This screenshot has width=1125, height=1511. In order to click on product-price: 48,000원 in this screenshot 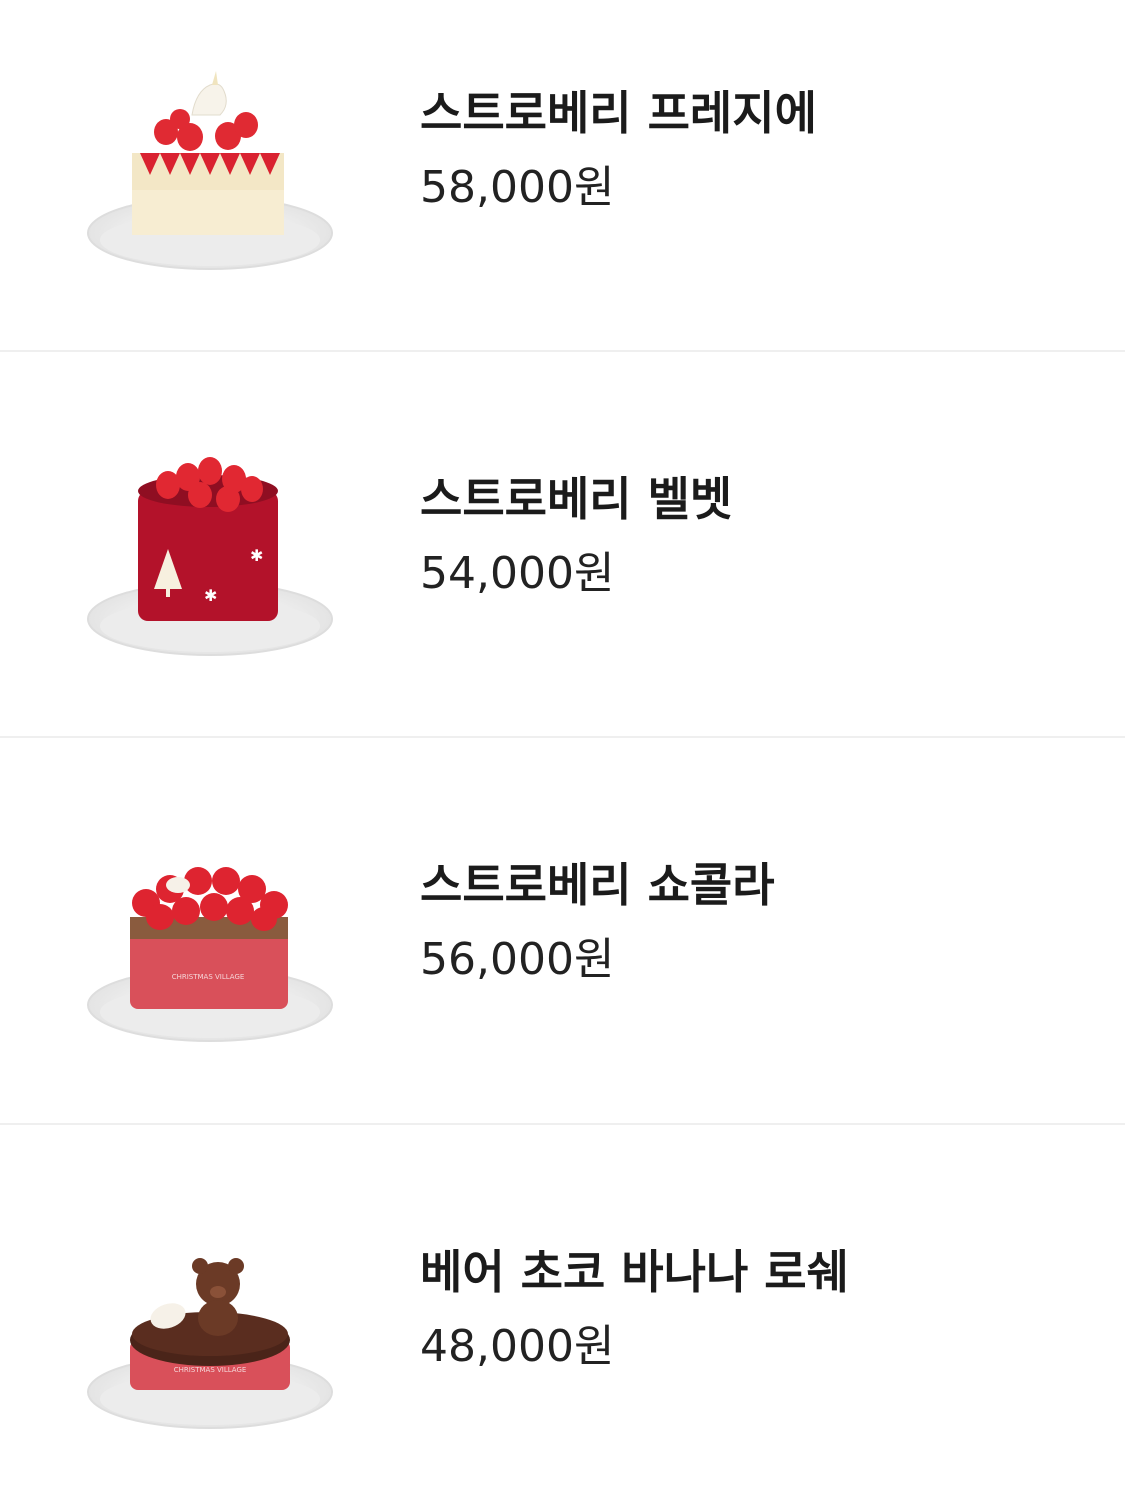, I will do `click(517, 1346)`.